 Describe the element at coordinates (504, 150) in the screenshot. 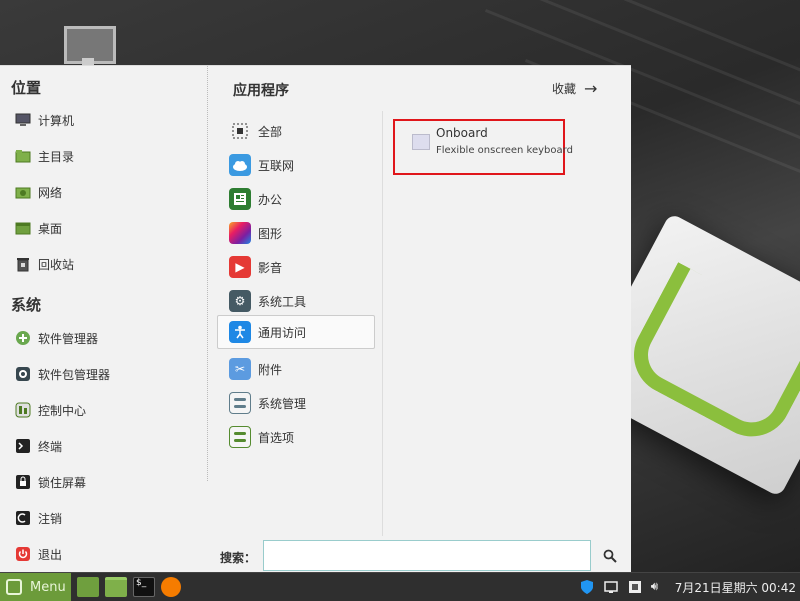

I see `app-description: Flexible onscreen keyboard` at that location.